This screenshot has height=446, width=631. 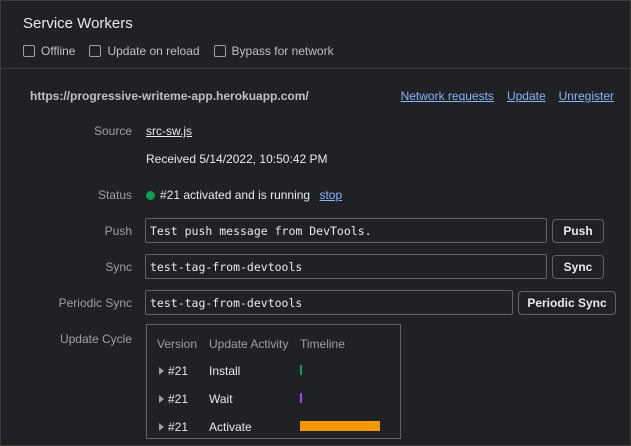 I want to click on bypass-for-network-label: Bypass for network, so click(x=282, y=51).